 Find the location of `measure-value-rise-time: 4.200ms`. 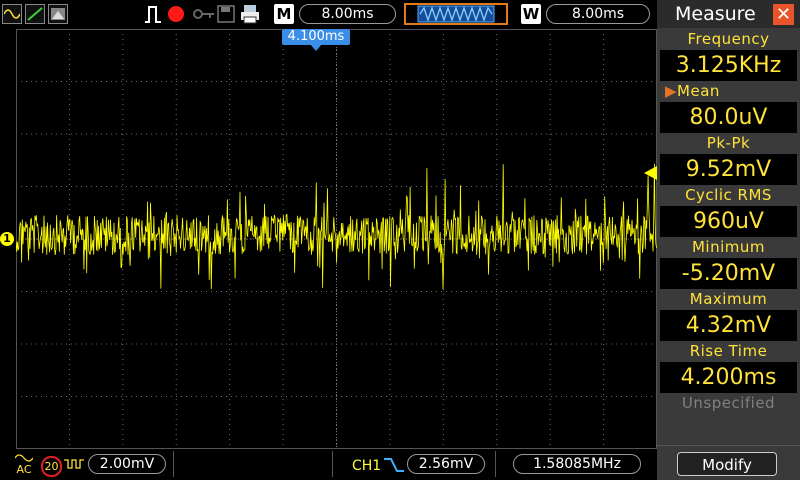

measure-value-rise-time: 4.200ms is located at coordinates (728, 377).